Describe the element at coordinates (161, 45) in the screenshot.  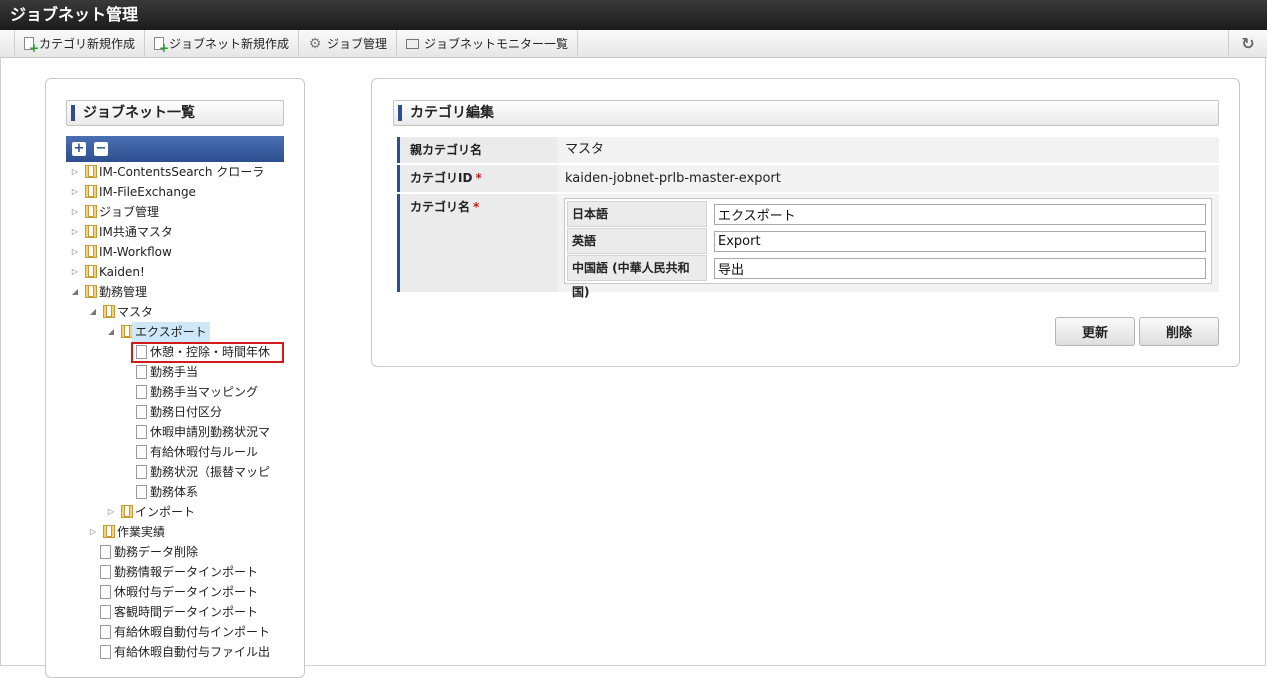
I see `doc-plus-icon` at that location.